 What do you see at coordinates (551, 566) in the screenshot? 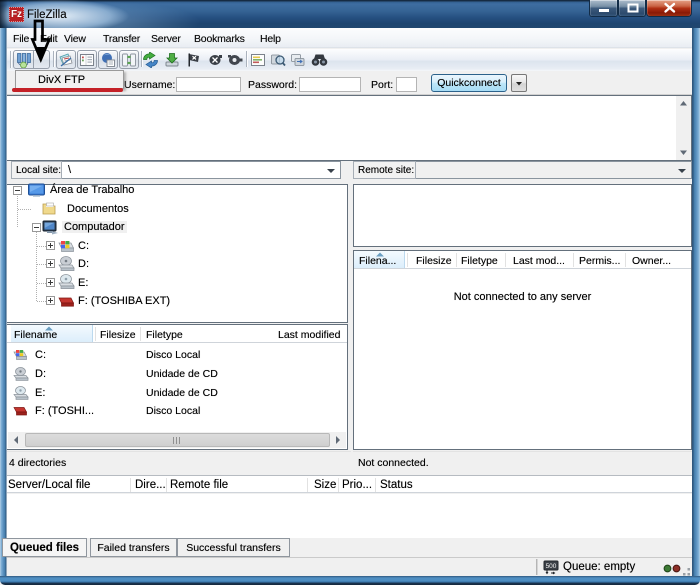
I see `svg-text: 500` at bounding box center [551, 566].